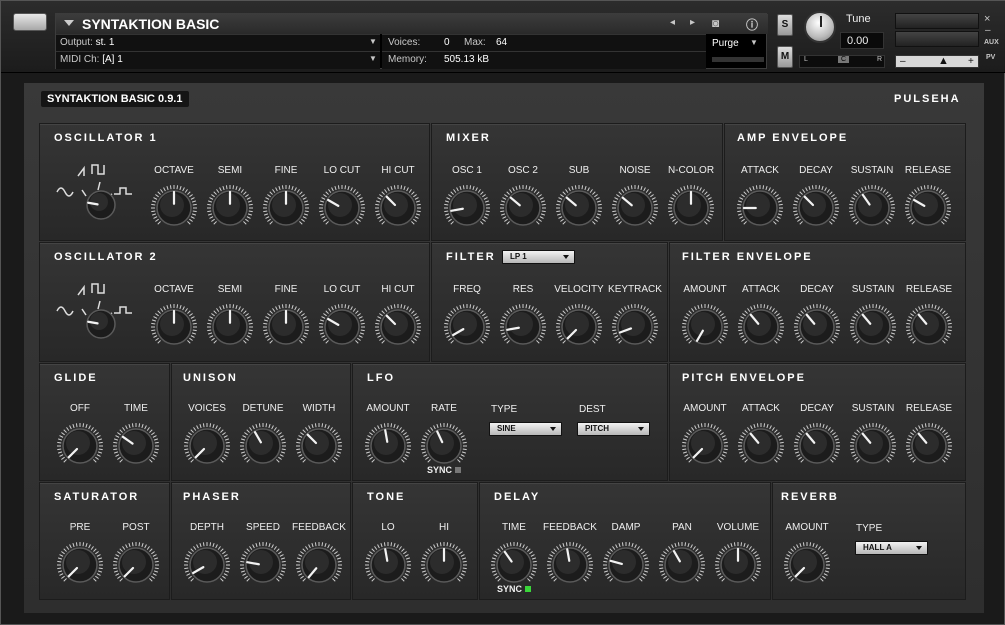 The height and width of the screenshot is (625, 1005). Describe the element at coordinates (579, 208) in the screenshot. I see `sub-level-knob` at that location.